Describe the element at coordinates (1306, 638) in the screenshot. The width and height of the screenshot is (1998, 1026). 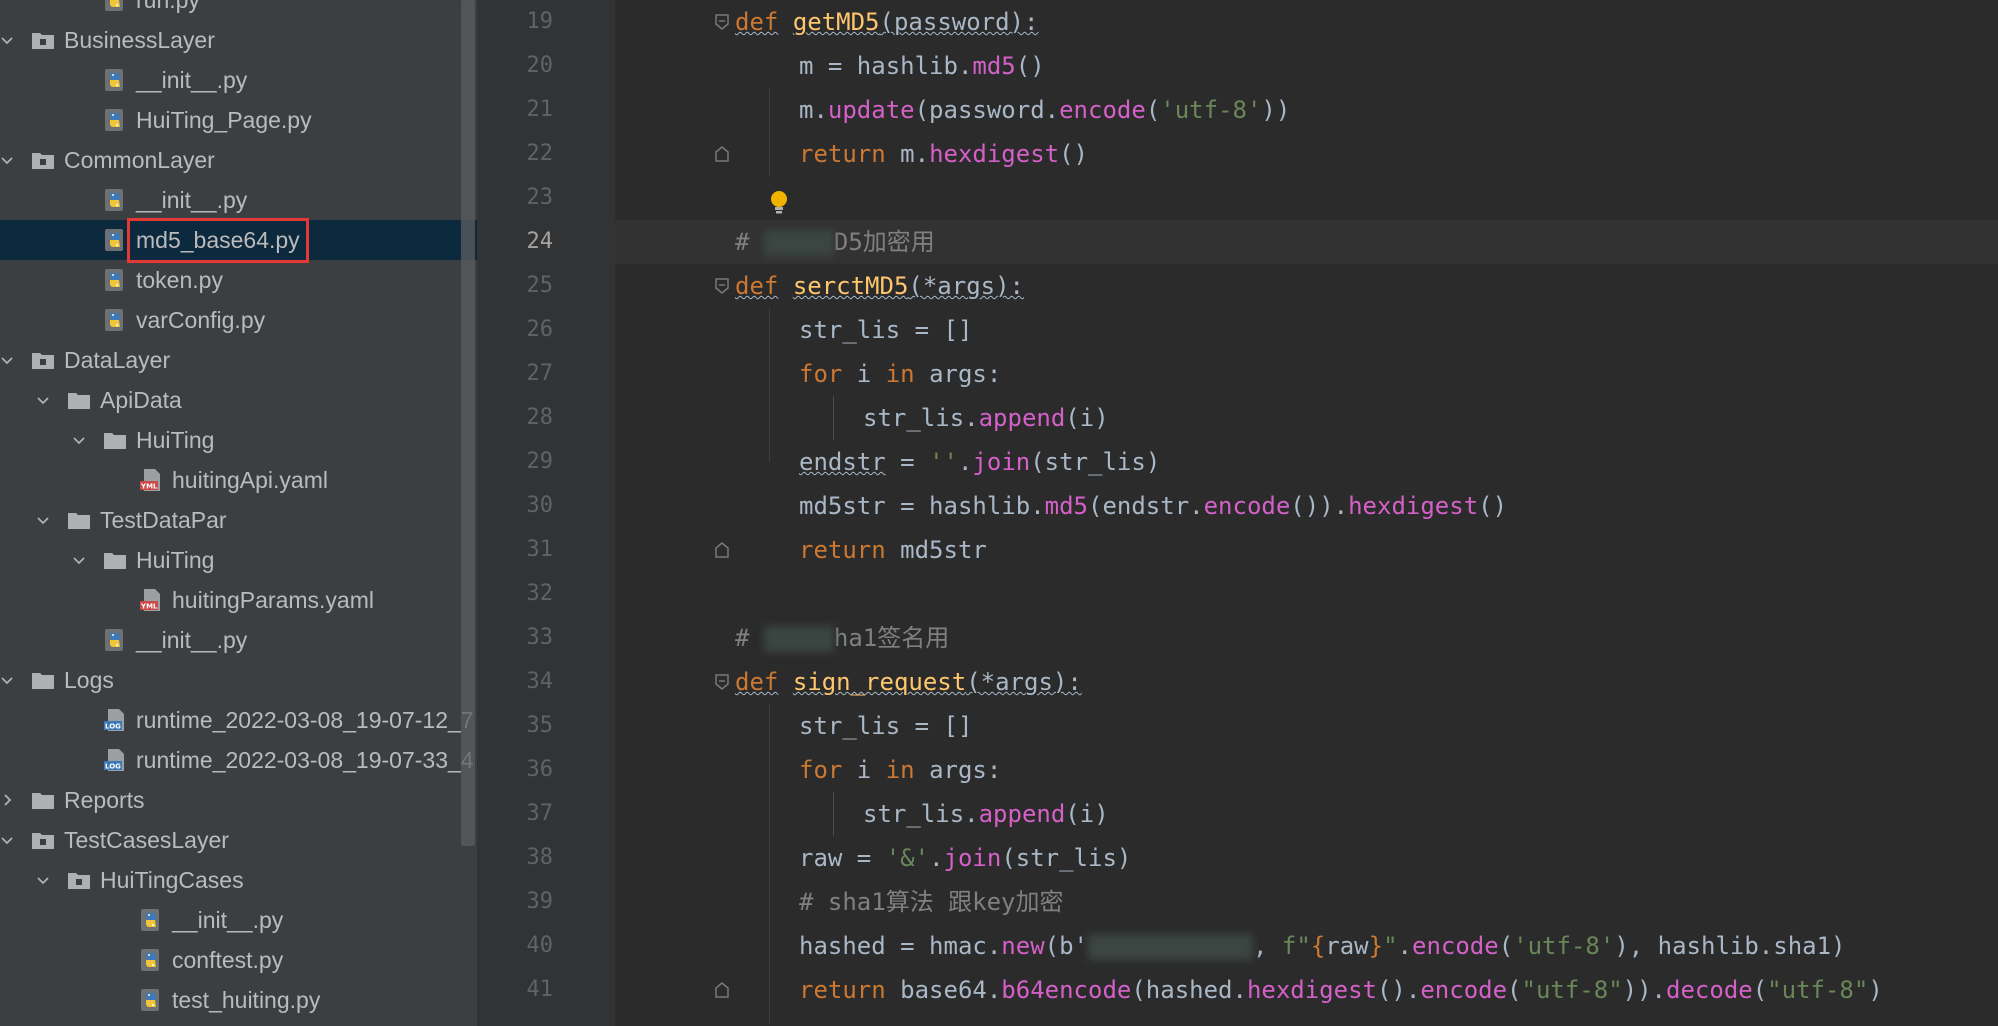
I see `code-line-33: # ha1签名用` at that location.